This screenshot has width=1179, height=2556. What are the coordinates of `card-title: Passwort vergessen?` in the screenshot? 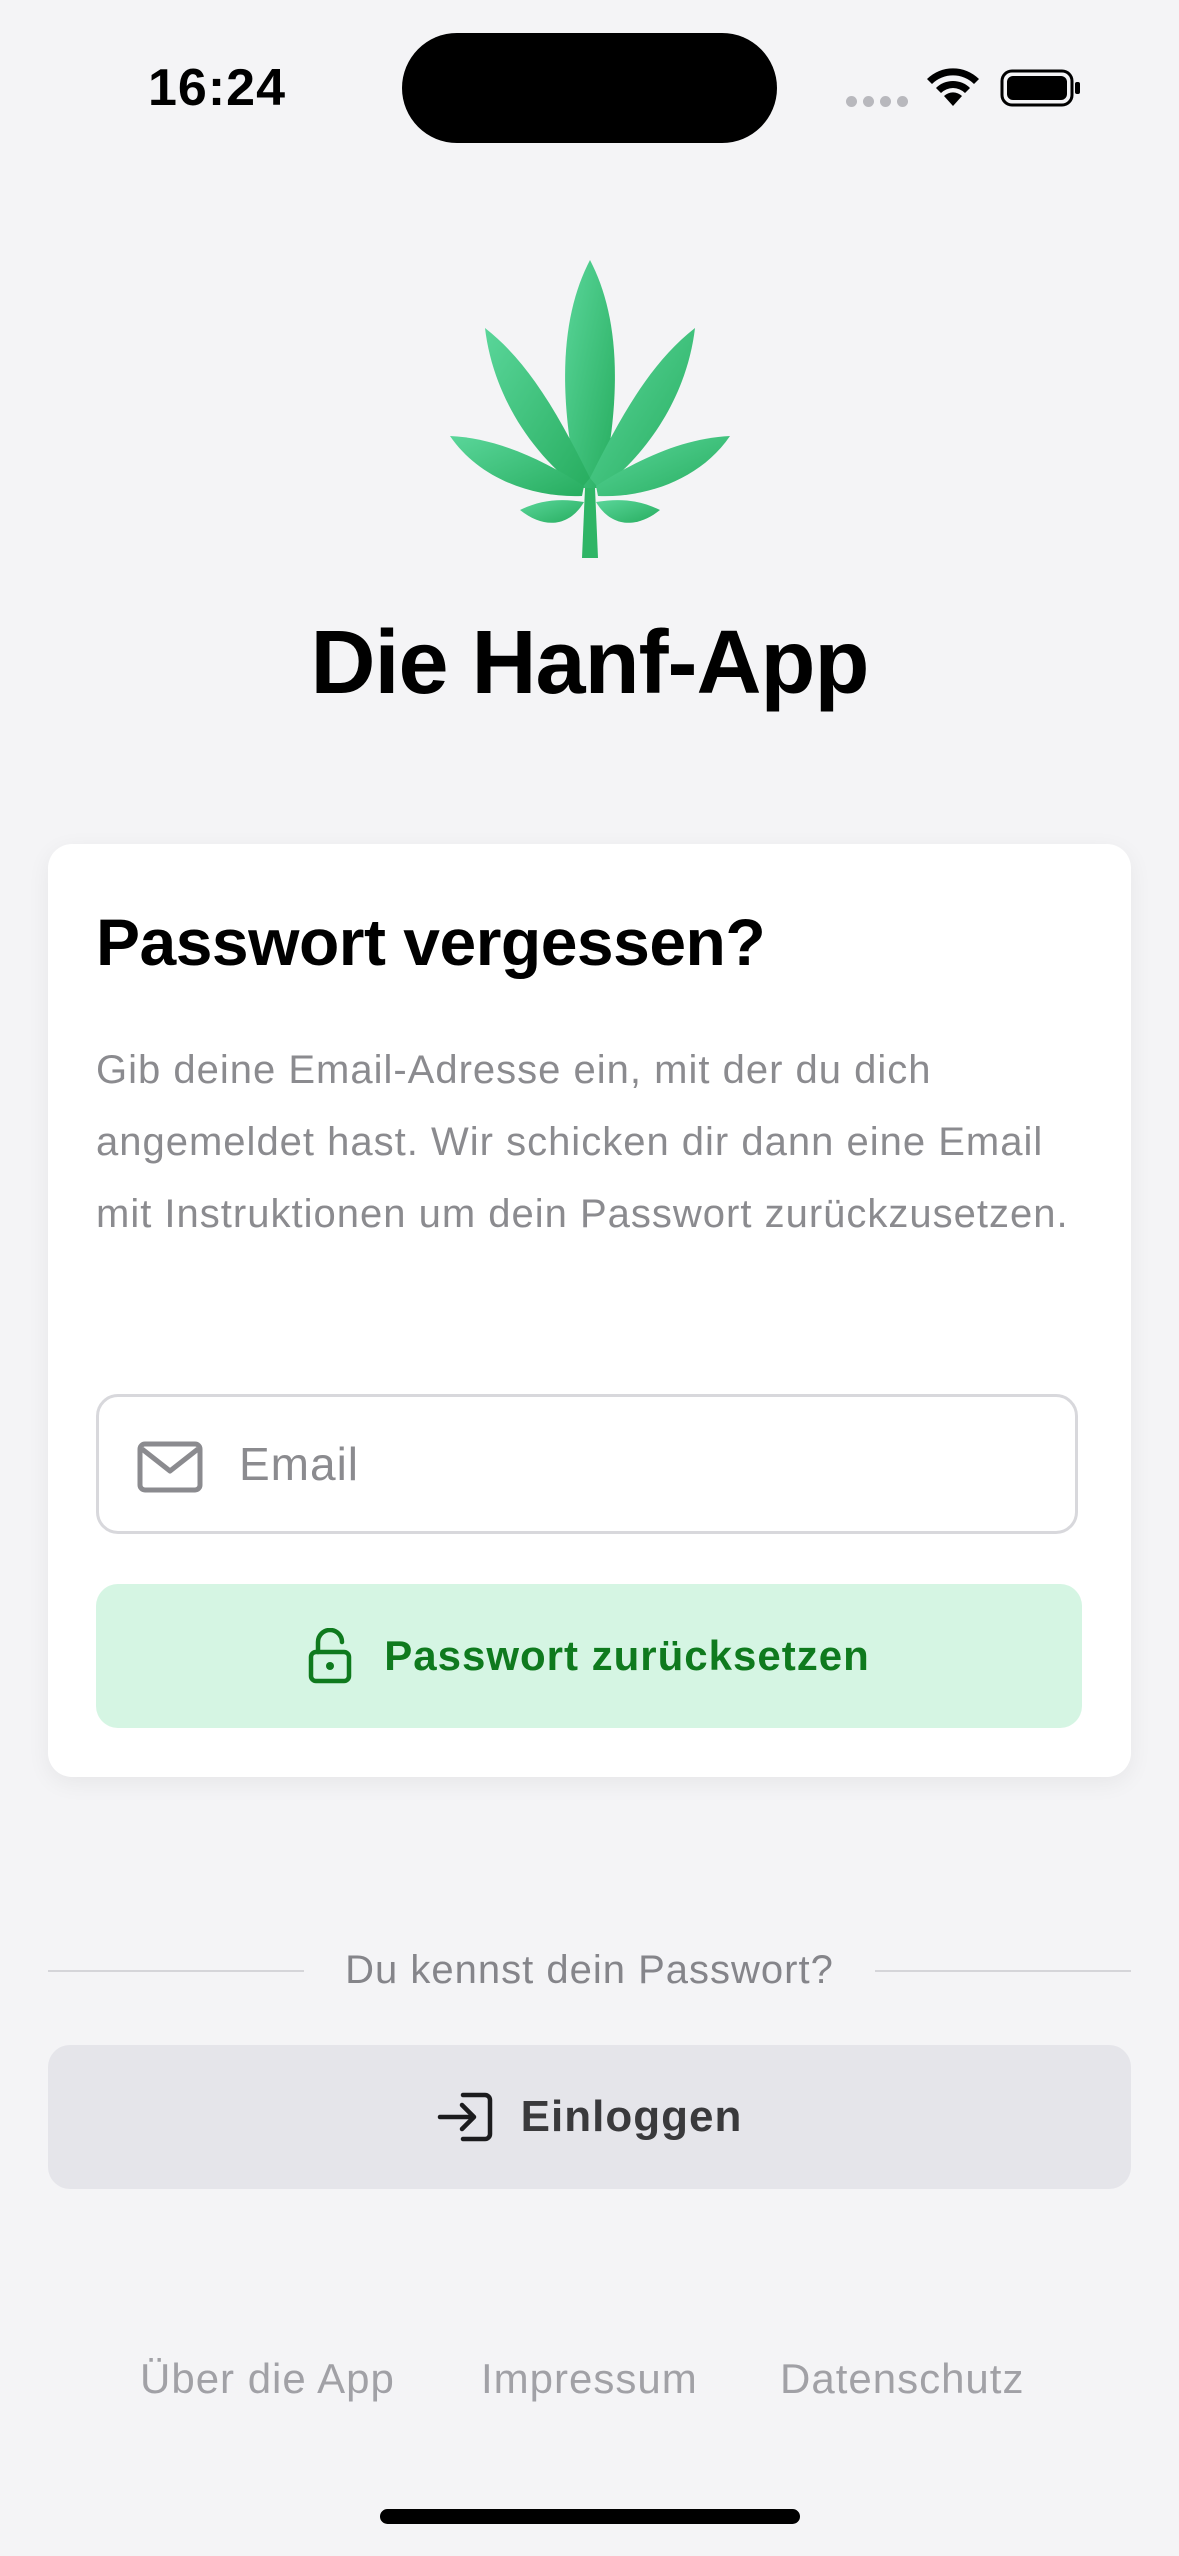 It's located at (431, 942).